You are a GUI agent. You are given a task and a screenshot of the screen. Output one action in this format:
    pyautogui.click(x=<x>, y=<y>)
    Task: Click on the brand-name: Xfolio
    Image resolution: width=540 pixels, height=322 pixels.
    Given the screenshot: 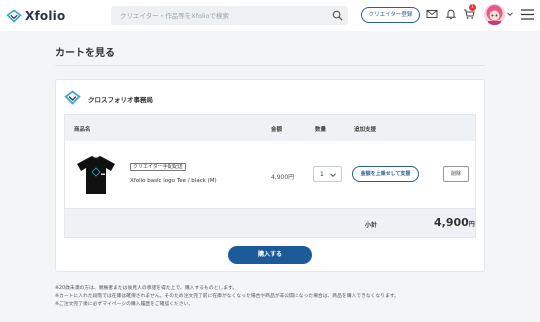 What is the action you would take?
    pyautogui.click(x=45, y=16)
    